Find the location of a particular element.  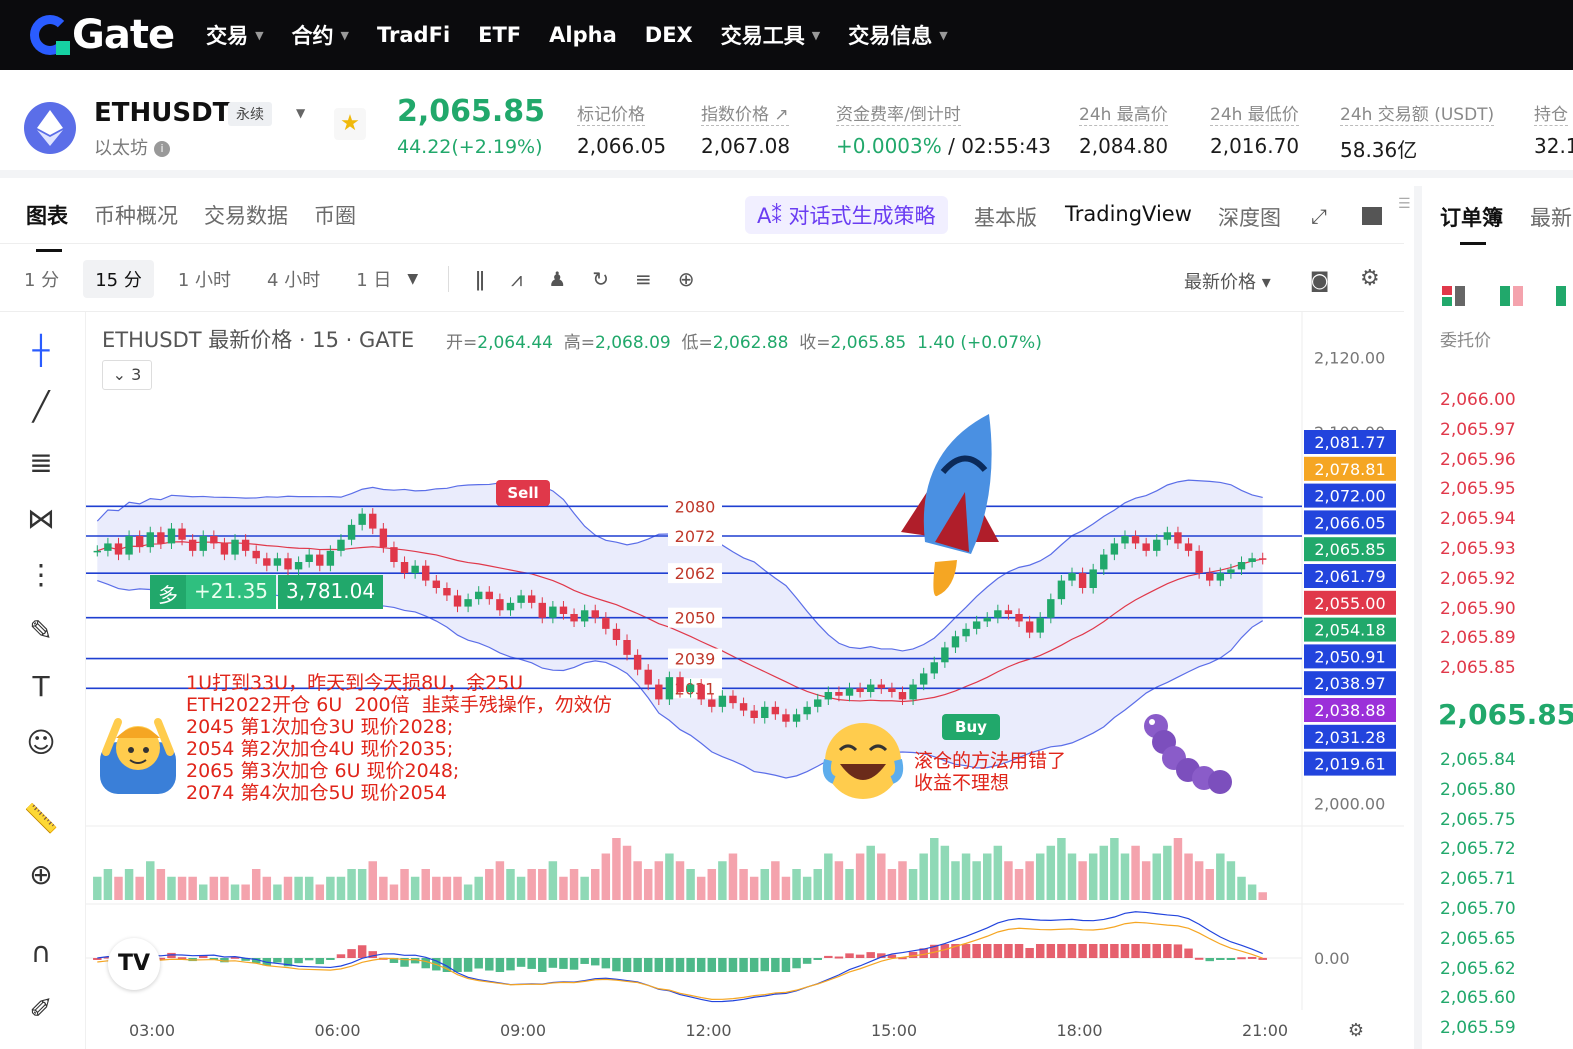

nav-item-trade: 交易 ▼ is located at coordinates (234, 35).